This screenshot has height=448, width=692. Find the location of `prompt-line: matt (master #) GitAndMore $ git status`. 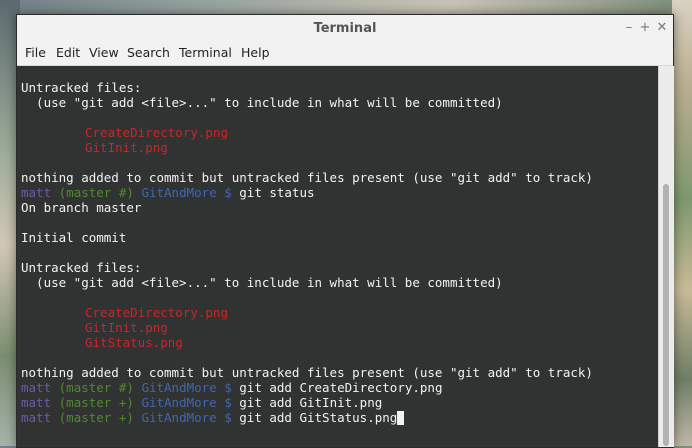

prompt-line: matt (master #) GitAndMore $ git status is located at coordinates (168, 192).